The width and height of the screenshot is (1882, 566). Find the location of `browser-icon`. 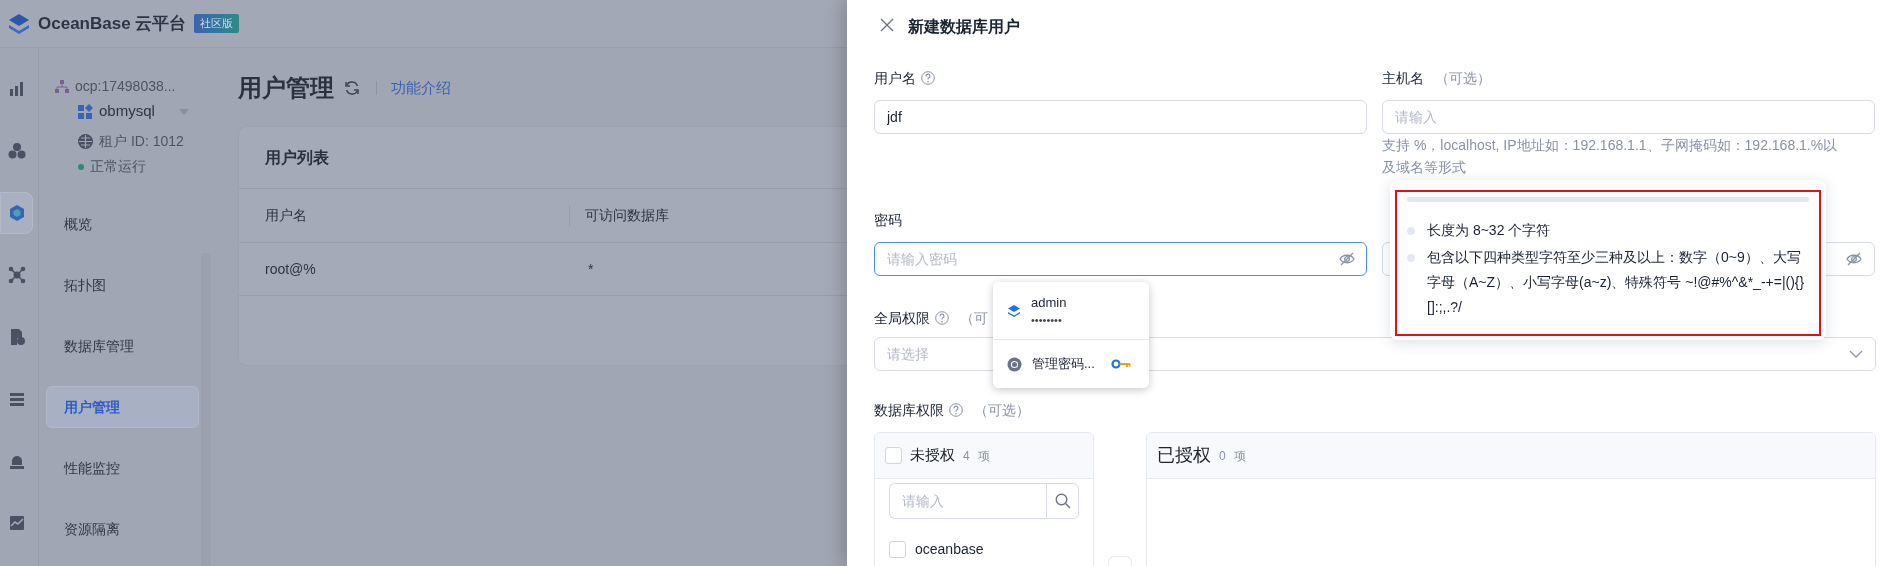

browser-icon is located at coordinates (1014, 364).